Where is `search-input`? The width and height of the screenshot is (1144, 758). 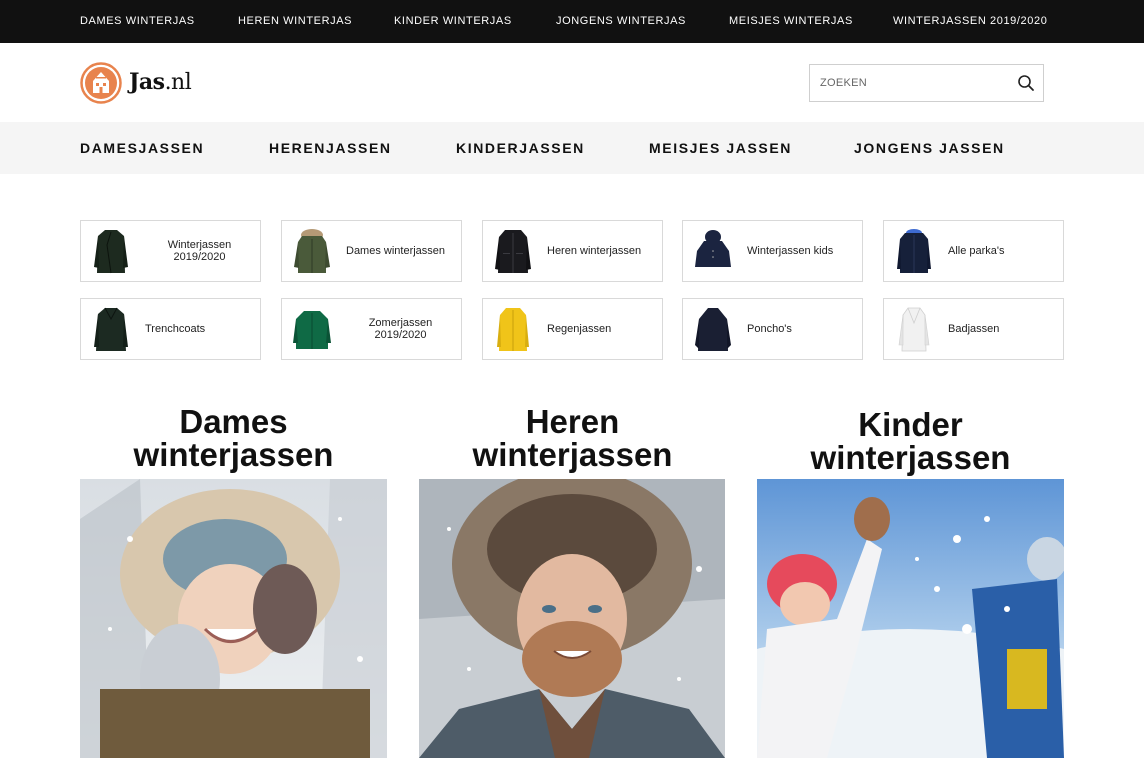 search-input is located at coordinates (915, 83).